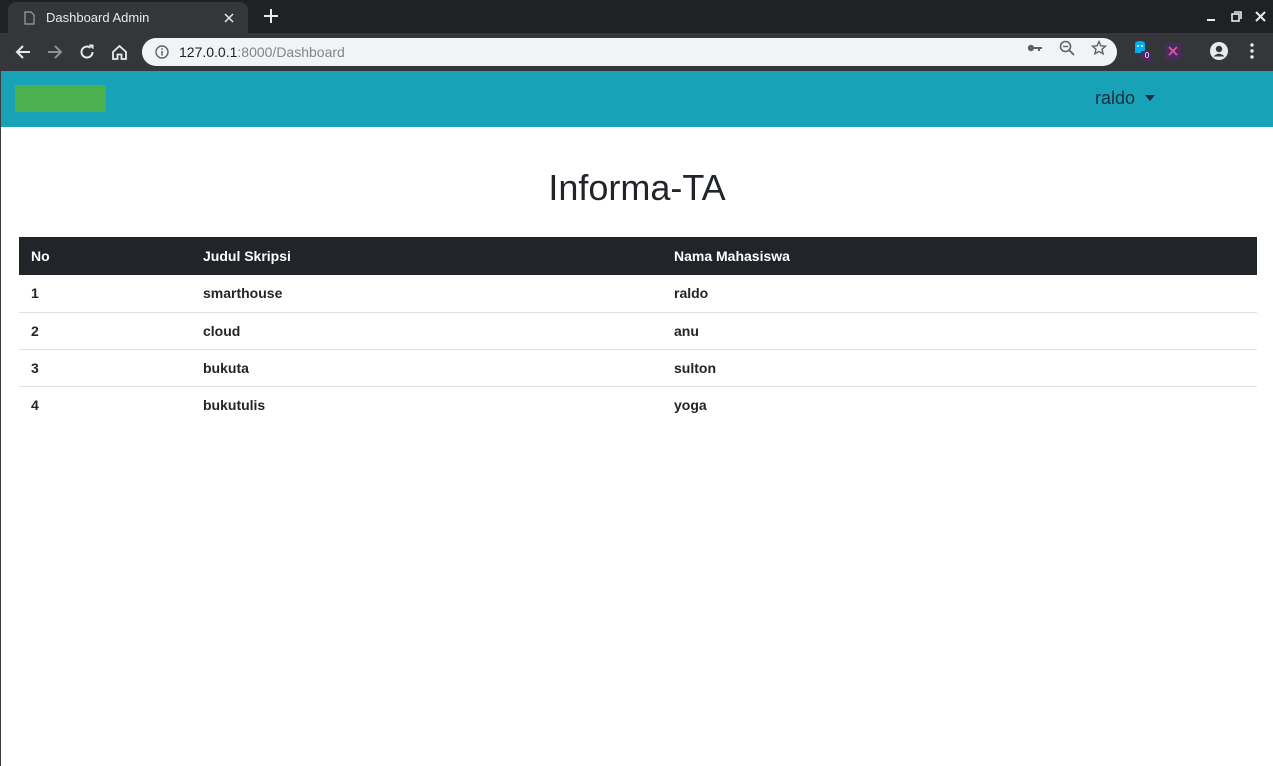 The width and height of the screenshot is (1273, 766). What do you see at coordinates (691, 293) in the screenshot?
I see `cell-nama-mahasiswa: raldo` at bounding box center [691, 293].